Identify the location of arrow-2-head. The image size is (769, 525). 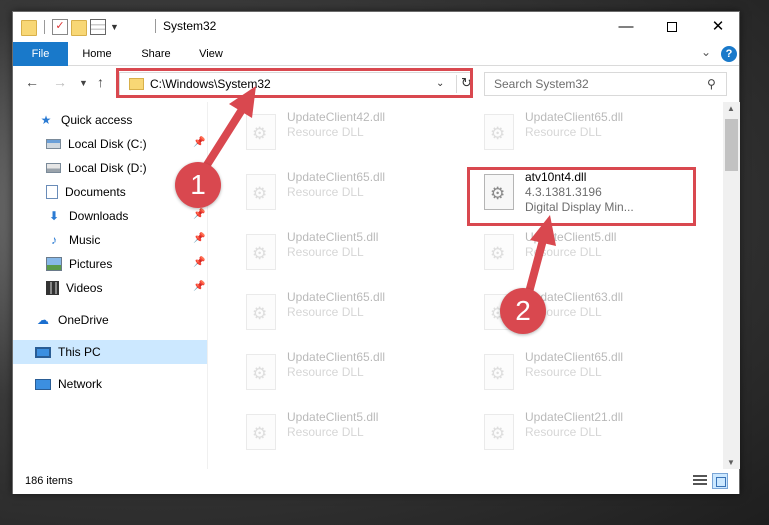
(543, 230).